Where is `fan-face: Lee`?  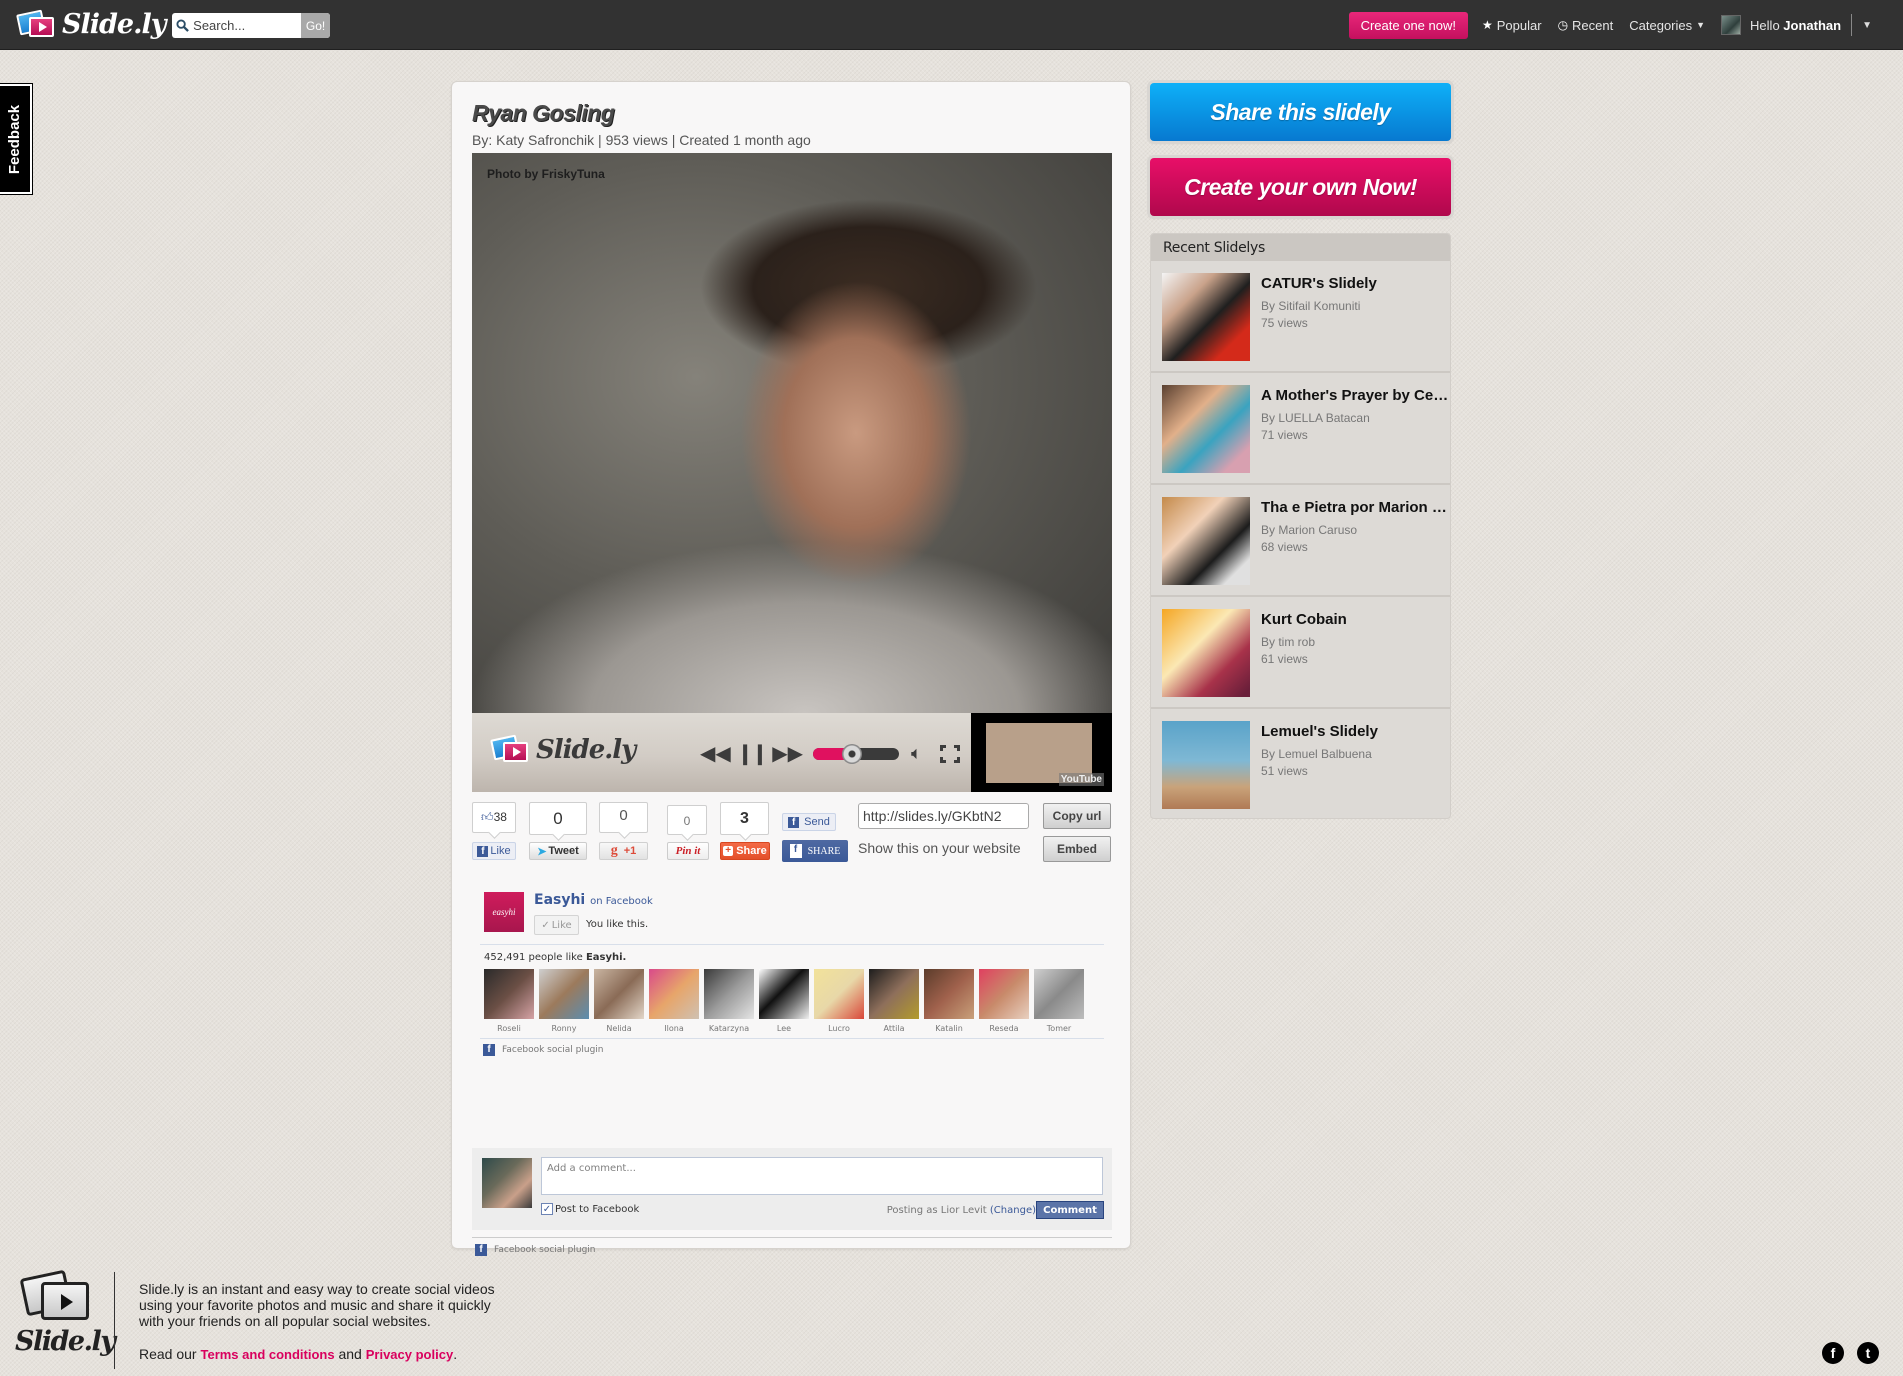 fan-face: Lee is located at coordinates (784, 1001).